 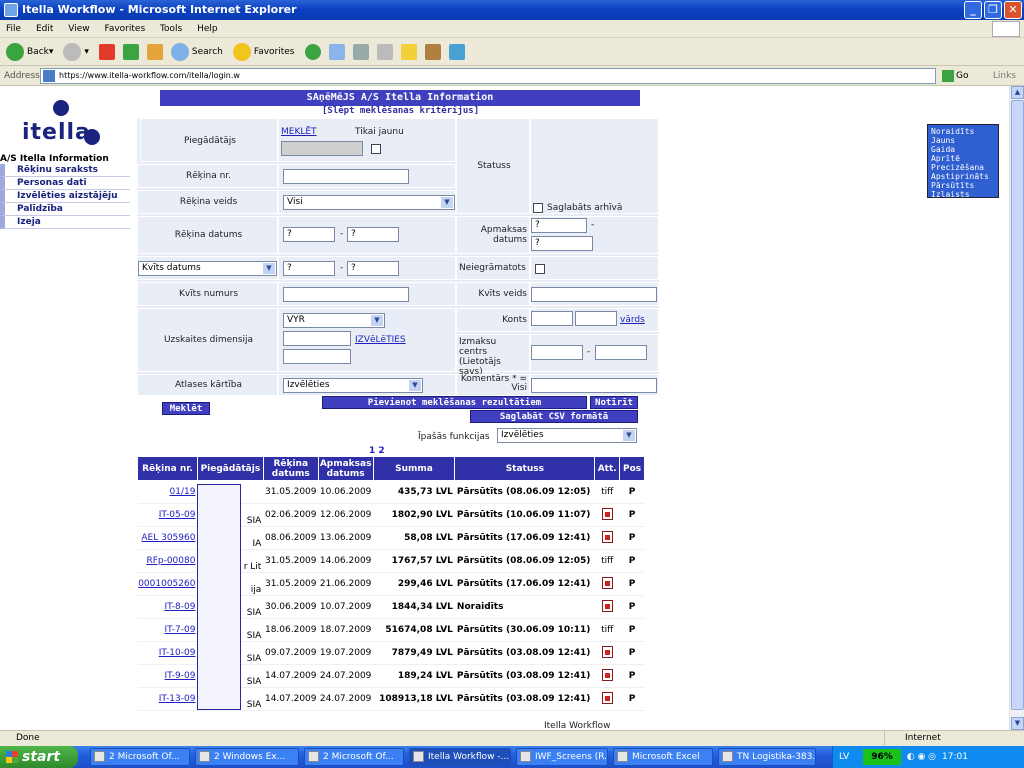 What do you see at coordinates (65, 183) in the screenshot?
I see `nav-personal-data: Personas dati` at bounding box center [65, 183].